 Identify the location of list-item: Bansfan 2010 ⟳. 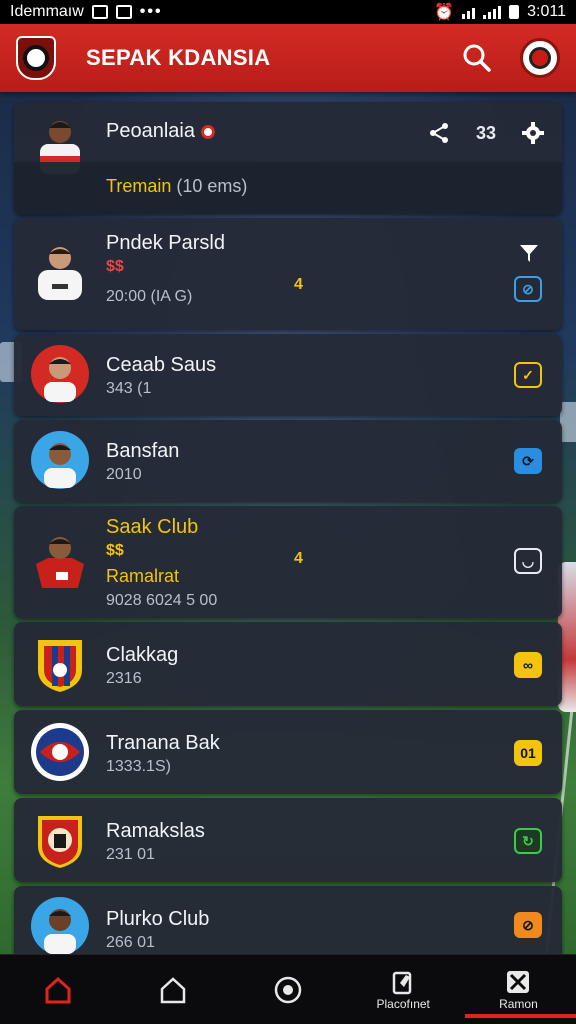
(288, 461).